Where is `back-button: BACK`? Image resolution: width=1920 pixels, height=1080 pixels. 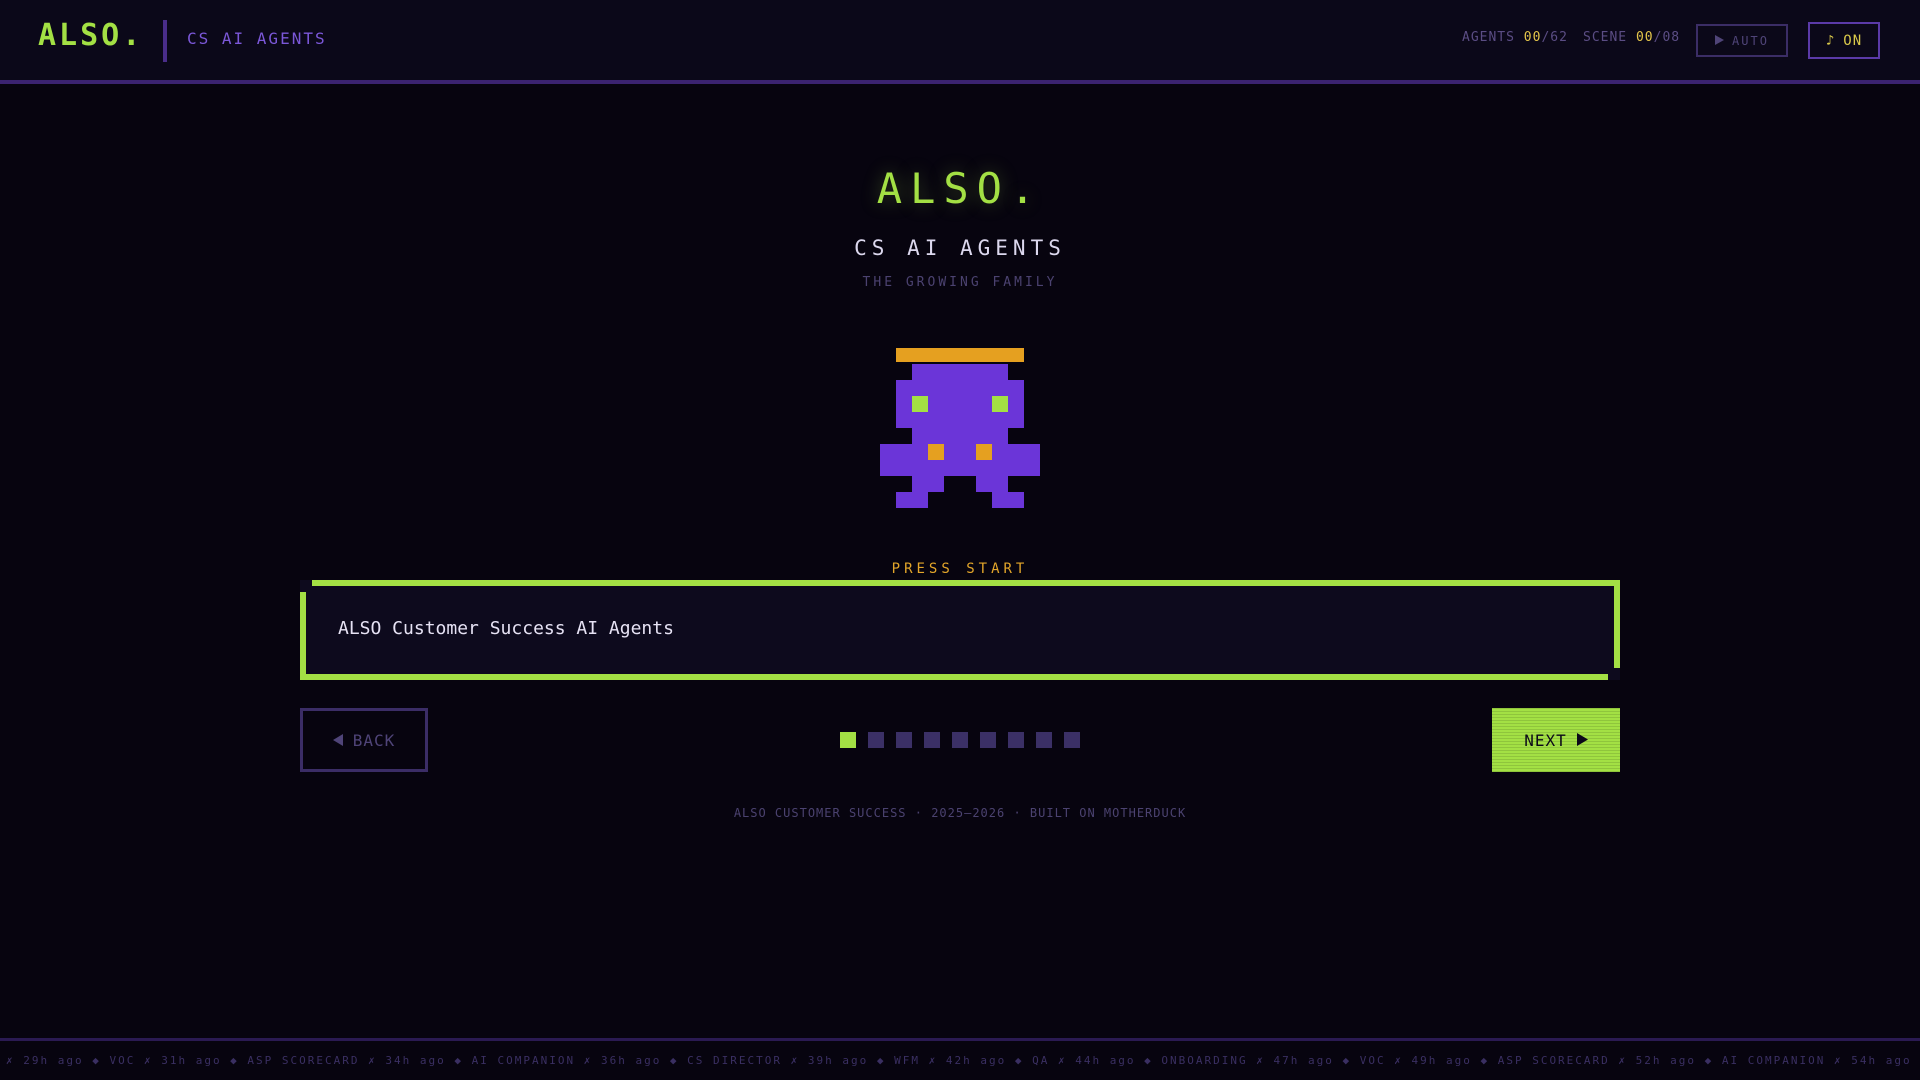
back-button: BACK is located at coordinates (364, 740).